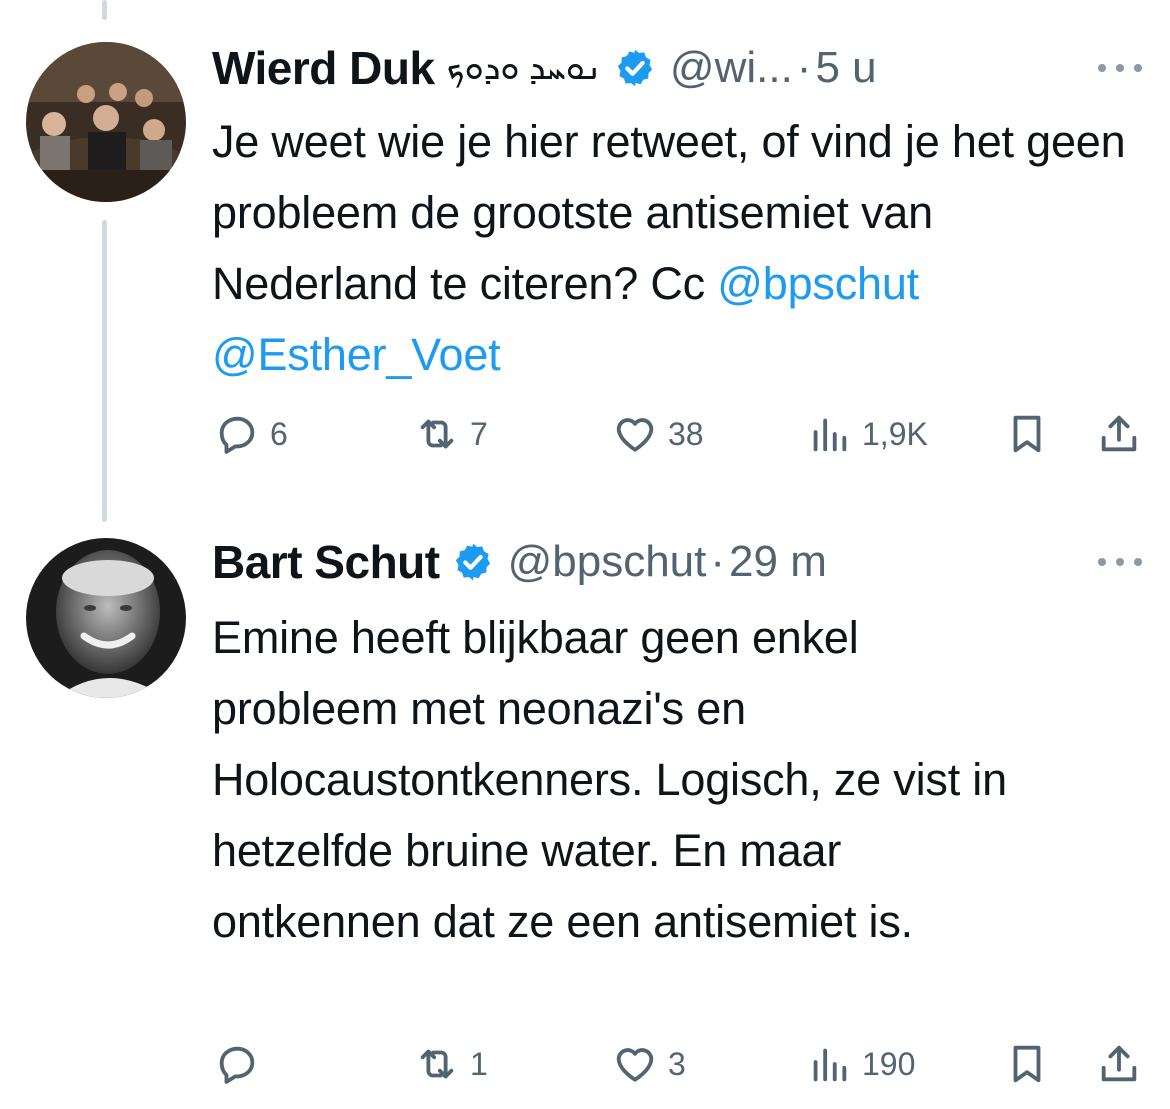 The width and height of the screenshot is (1170, 1109). What do you see at coordinates (778, 562) in the screenshot?
I see `timestamp: 29 m` at bounding box center [778, 562].